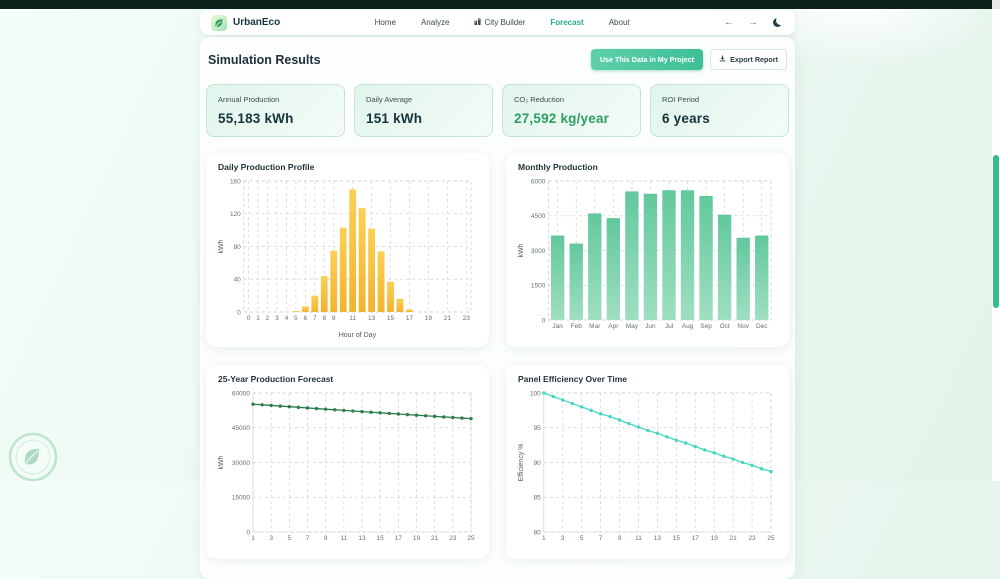  What do you see at coordinates (572, 379) in the screenshot?
I see `chart-title: Panel Efficiency Over Time` at bounding box center [572, 379].